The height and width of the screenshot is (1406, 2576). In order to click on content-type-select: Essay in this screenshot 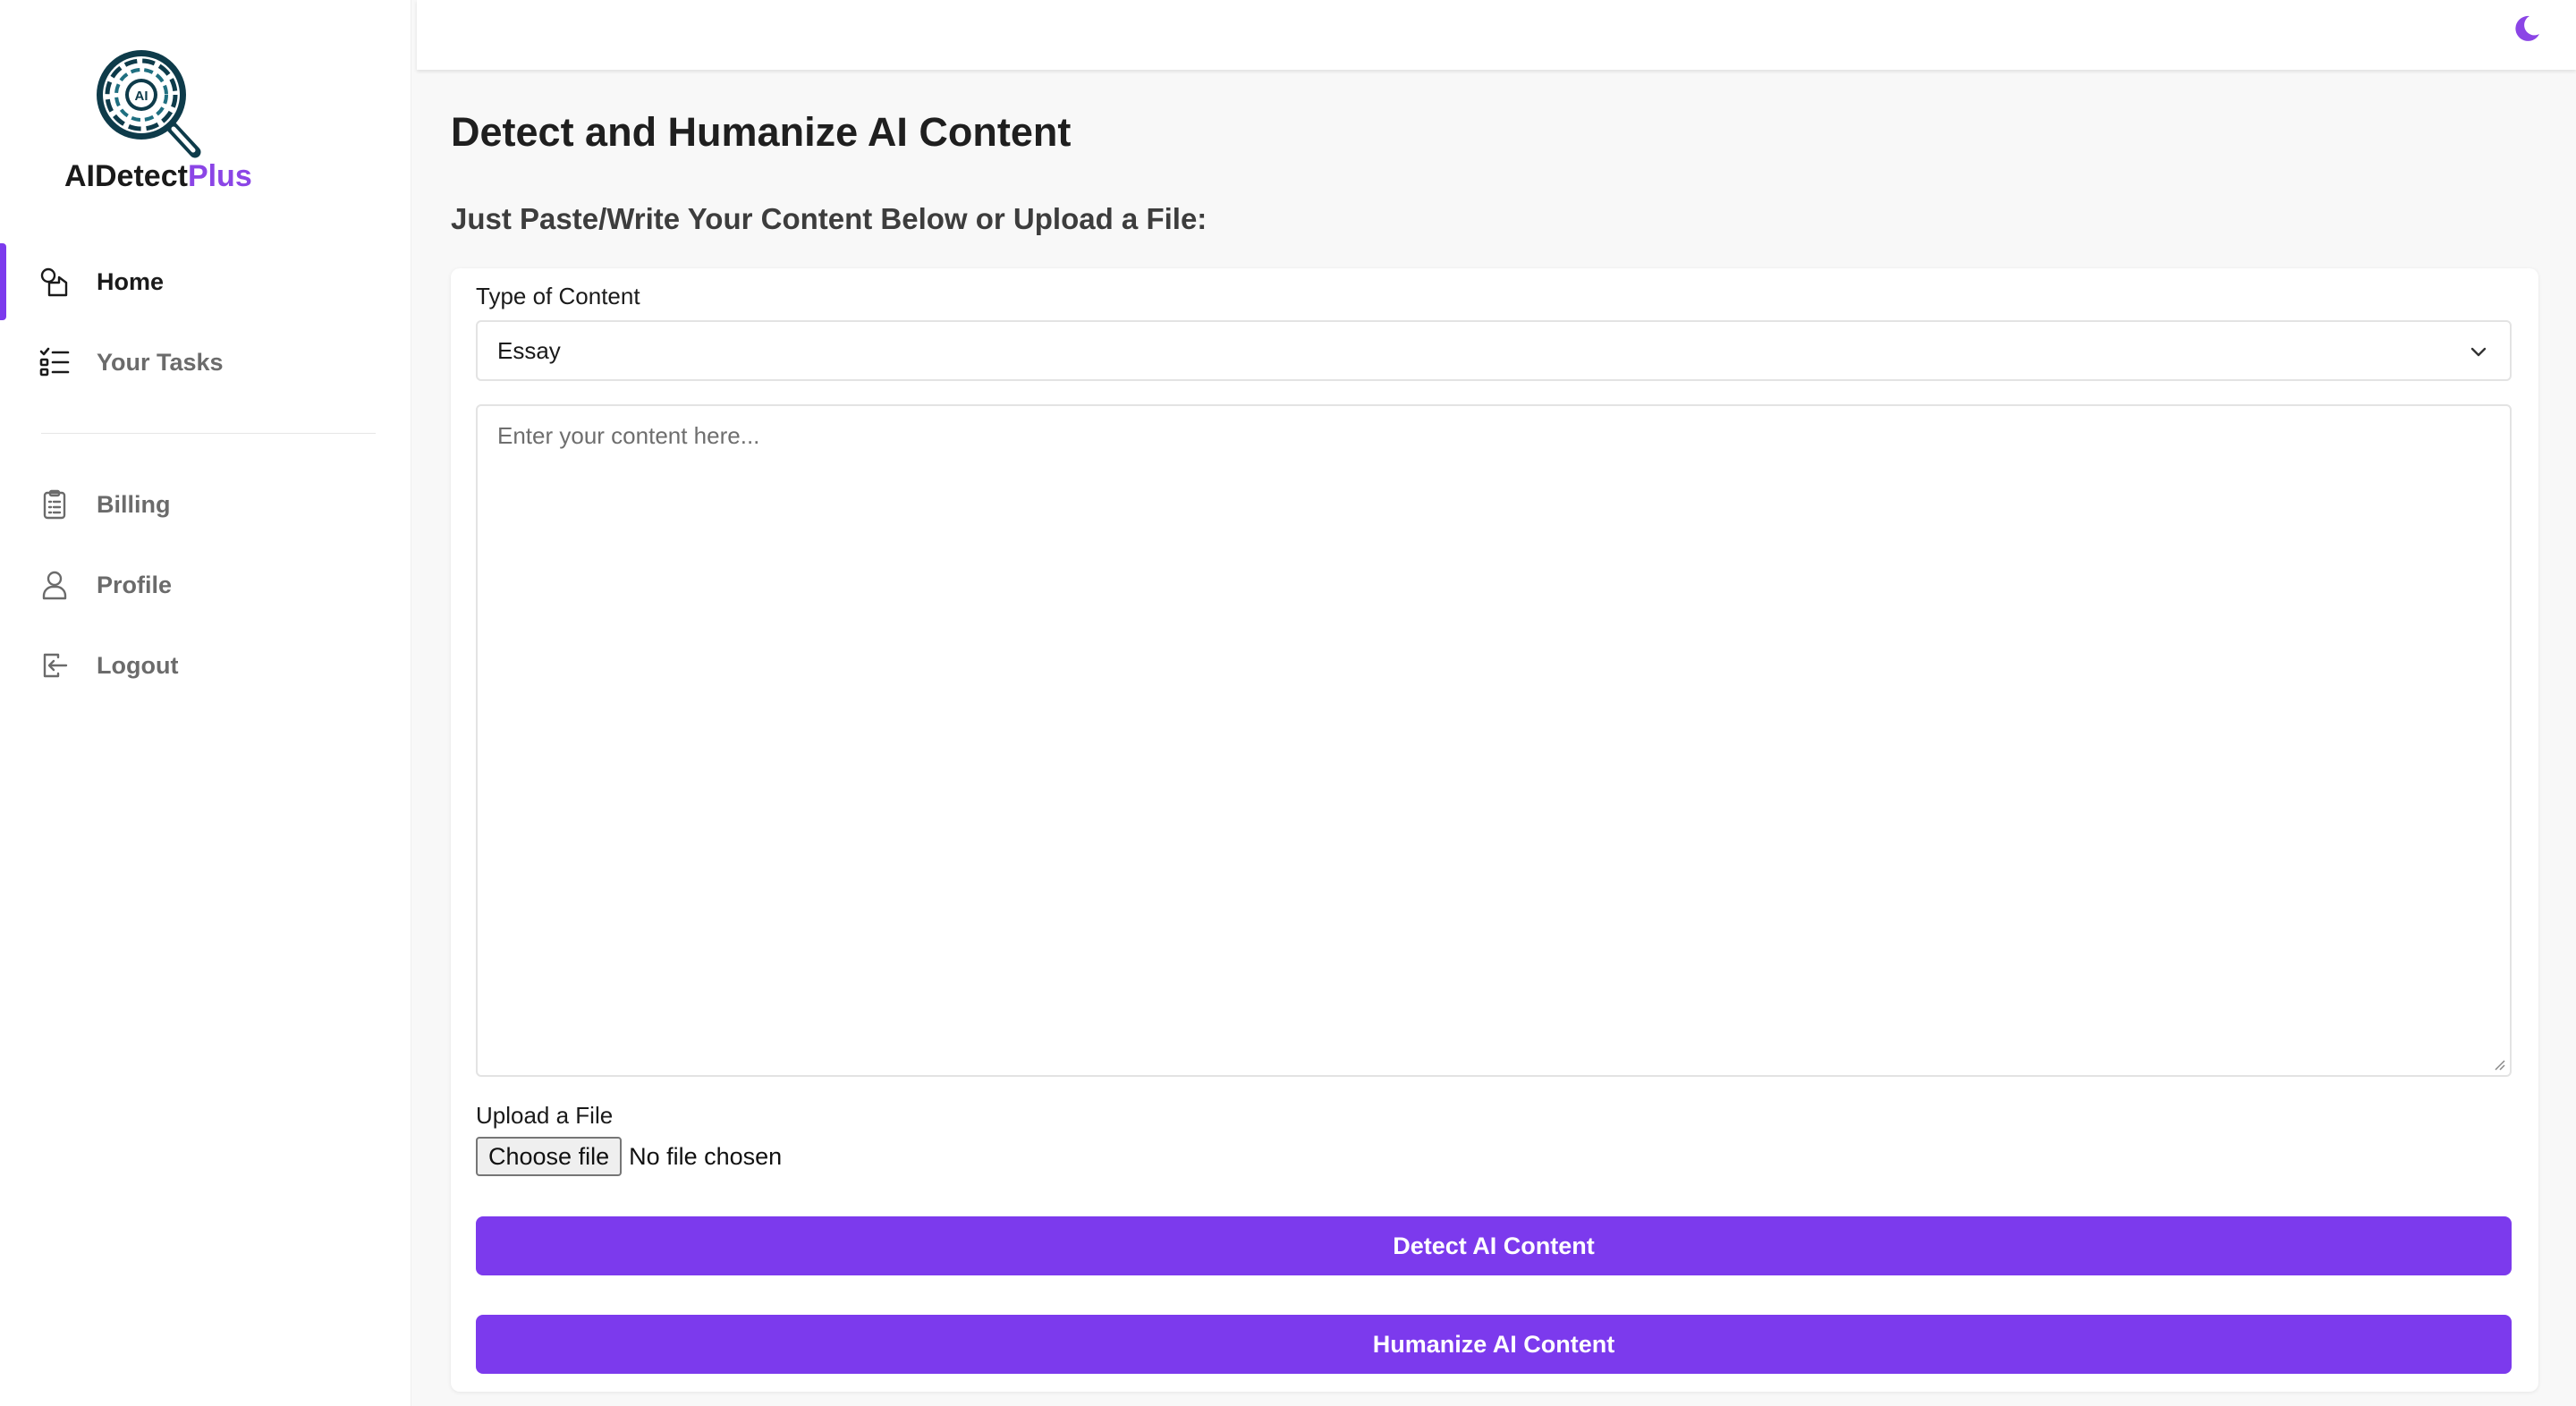, I will do `click(1494, 350)`.